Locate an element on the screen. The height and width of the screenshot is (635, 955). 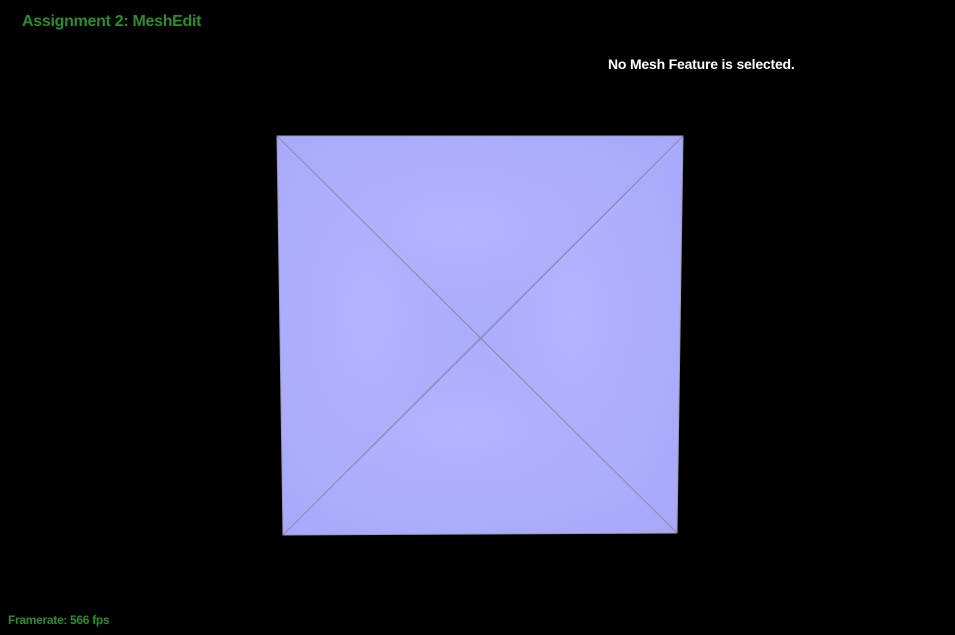
app-title: Assignment 2: MeshEdit is located at coordinates (112, 21).